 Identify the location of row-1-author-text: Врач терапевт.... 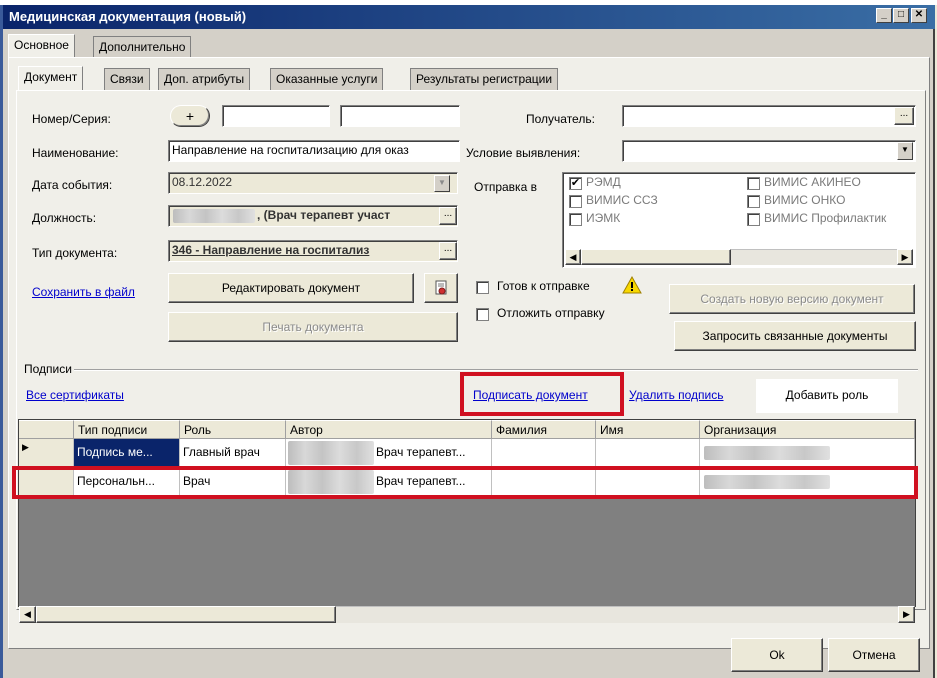
(421, 452).